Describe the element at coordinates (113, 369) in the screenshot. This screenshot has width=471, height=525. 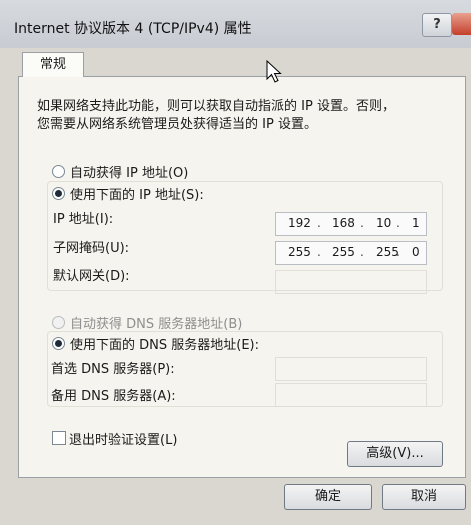
I see `preferred-dns-label: 首选 DNS 服务器(P):` at that location.